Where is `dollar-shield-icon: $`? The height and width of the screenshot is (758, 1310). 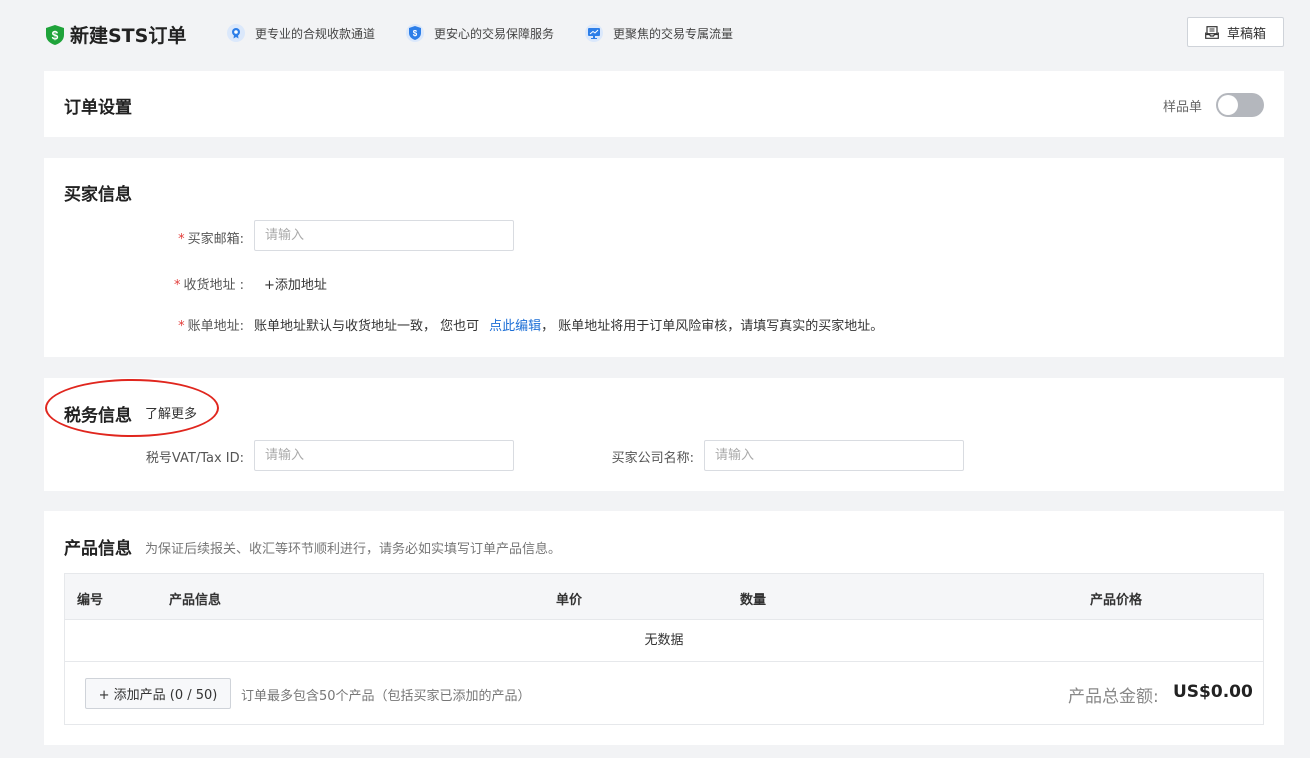
dollar-shield-icon: $ is located at coordinates (55, 34).